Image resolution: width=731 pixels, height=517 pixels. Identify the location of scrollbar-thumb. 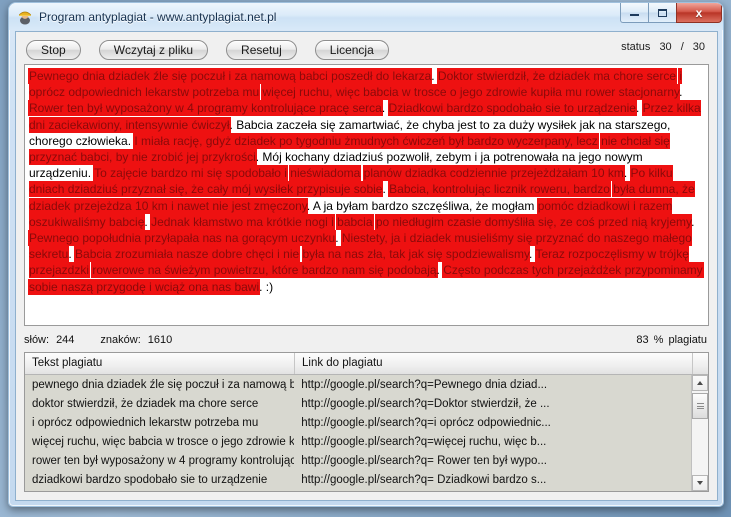
(700, 406).